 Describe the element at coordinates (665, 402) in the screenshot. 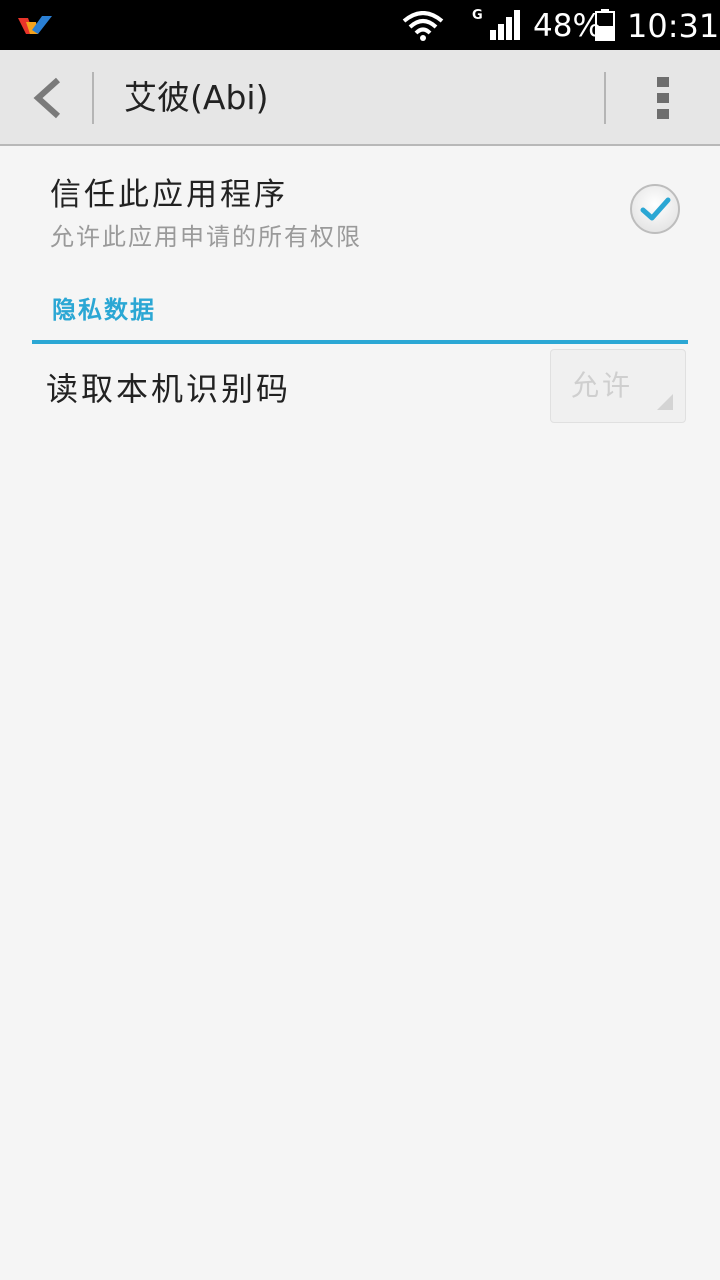

I see `spinner-arrow-icon` at that location.